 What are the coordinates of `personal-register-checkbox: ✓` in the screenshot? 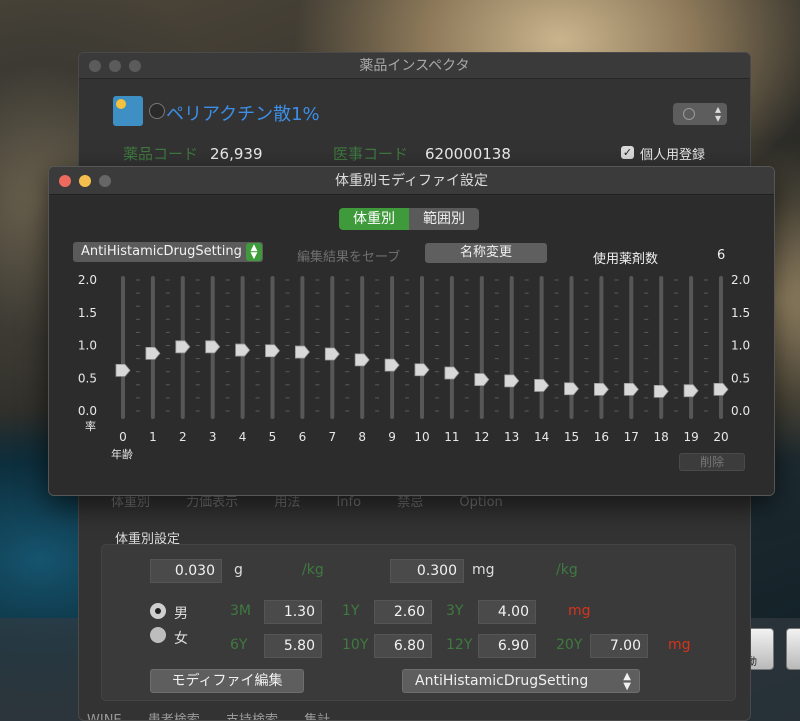 It's located at (627, 152).